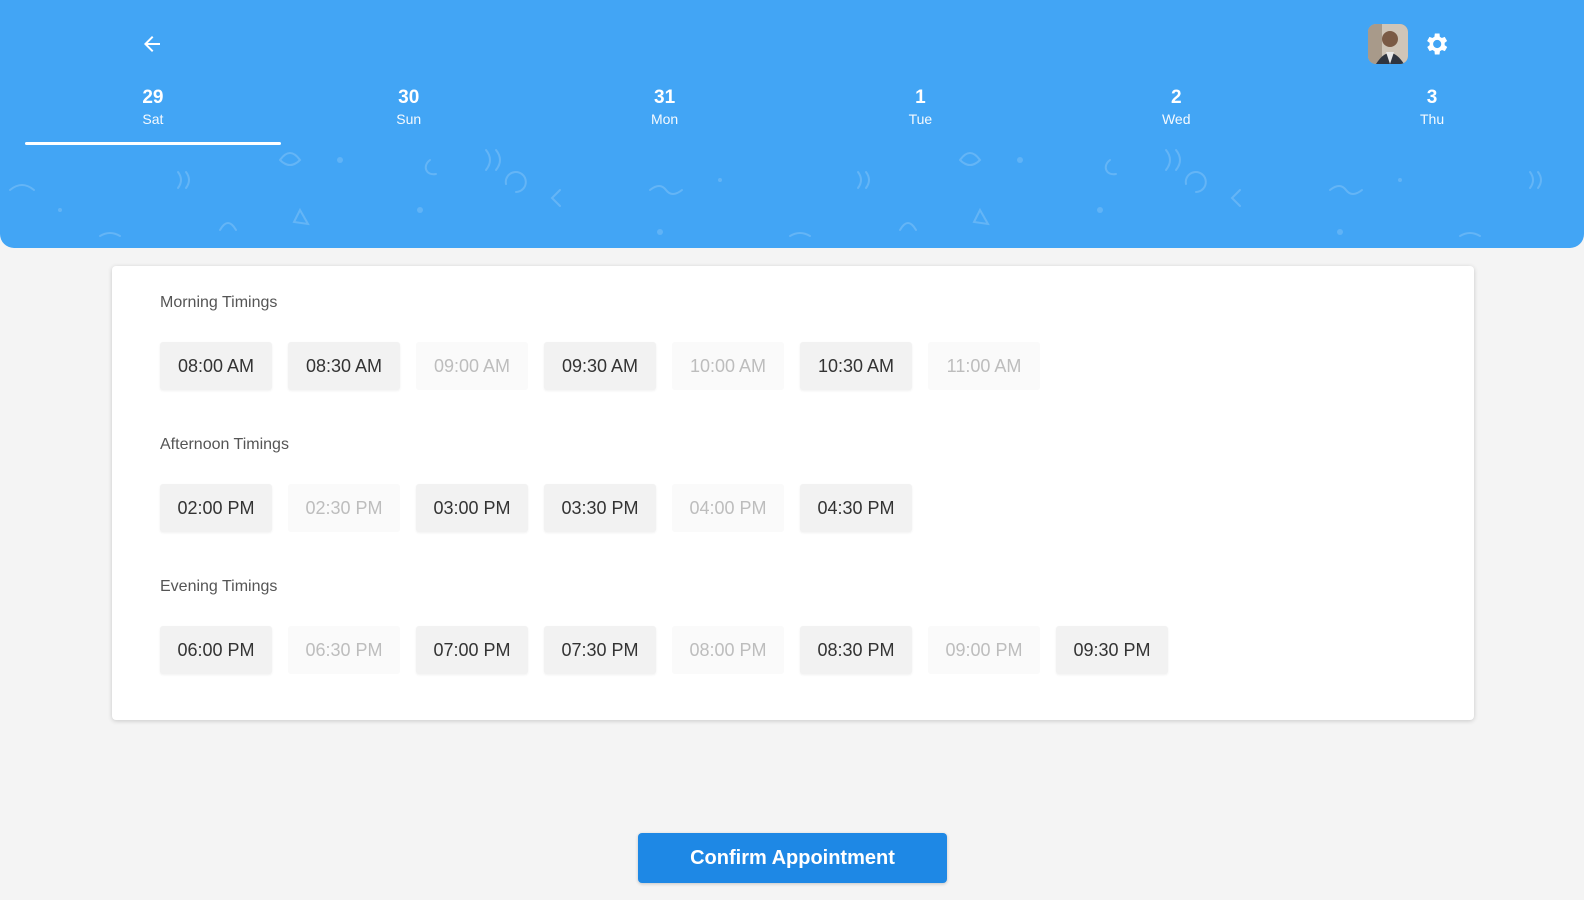  Describe the element at coordinates (856, 508) in the screenshot. I see `time-slot: 04:30 PM` at that location.